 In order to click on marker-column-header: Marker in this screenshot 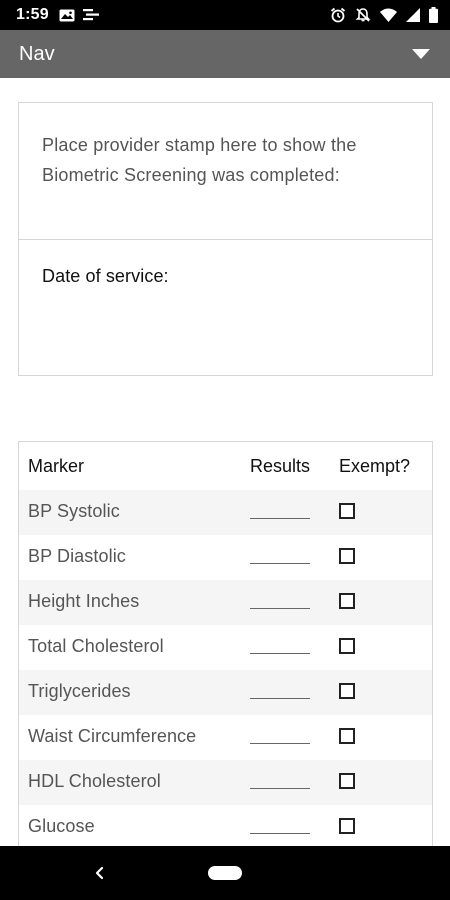, I will do `click(56, 465)`.